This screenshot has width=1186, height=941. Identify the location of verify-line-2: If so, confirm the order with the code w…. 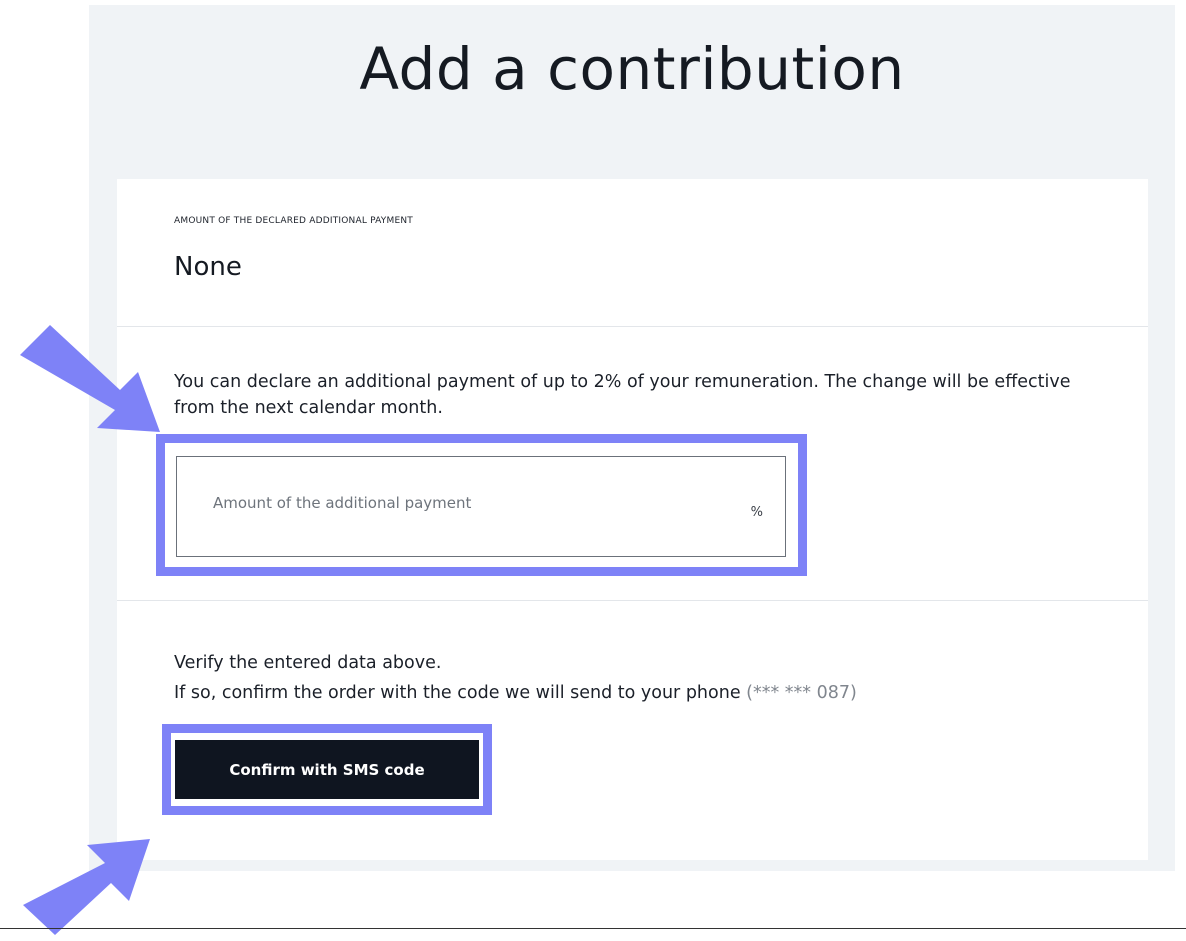
(515, 693).